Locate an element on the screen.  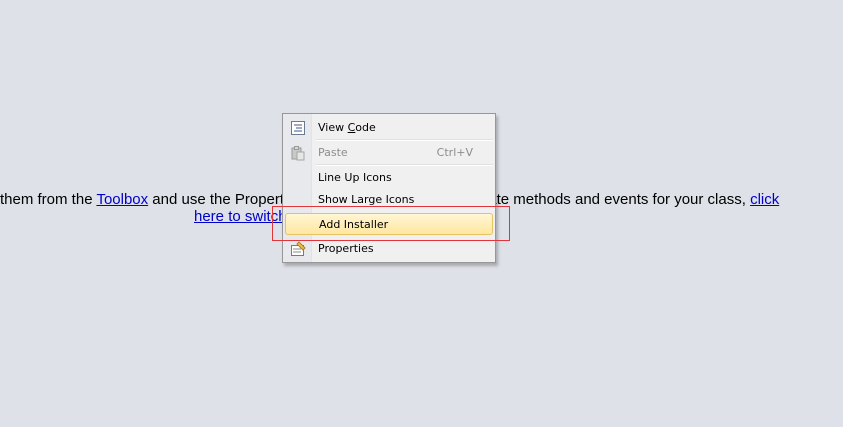
menu-item-paste: Paste Ctrl+V is located at coordinates (389, 153).